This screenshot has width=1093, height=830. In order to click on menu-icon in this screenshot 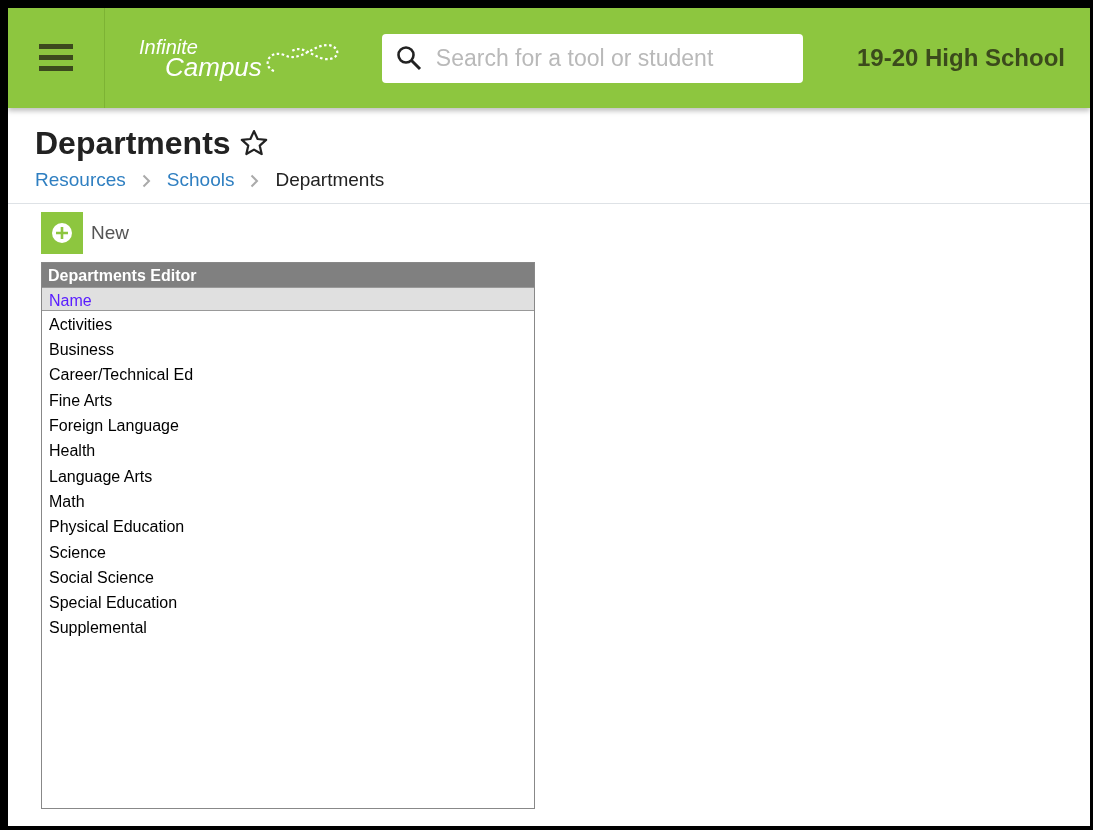, I will do `click(56, 58)`.